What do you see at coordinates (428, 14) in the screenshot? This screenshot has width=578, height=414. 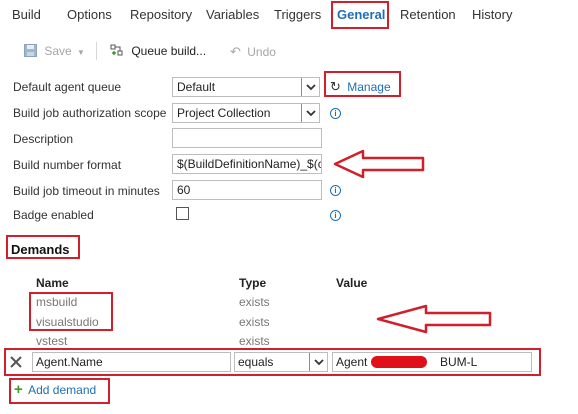 I see `tab-retention: Retention` at bounding box center [428, 14].